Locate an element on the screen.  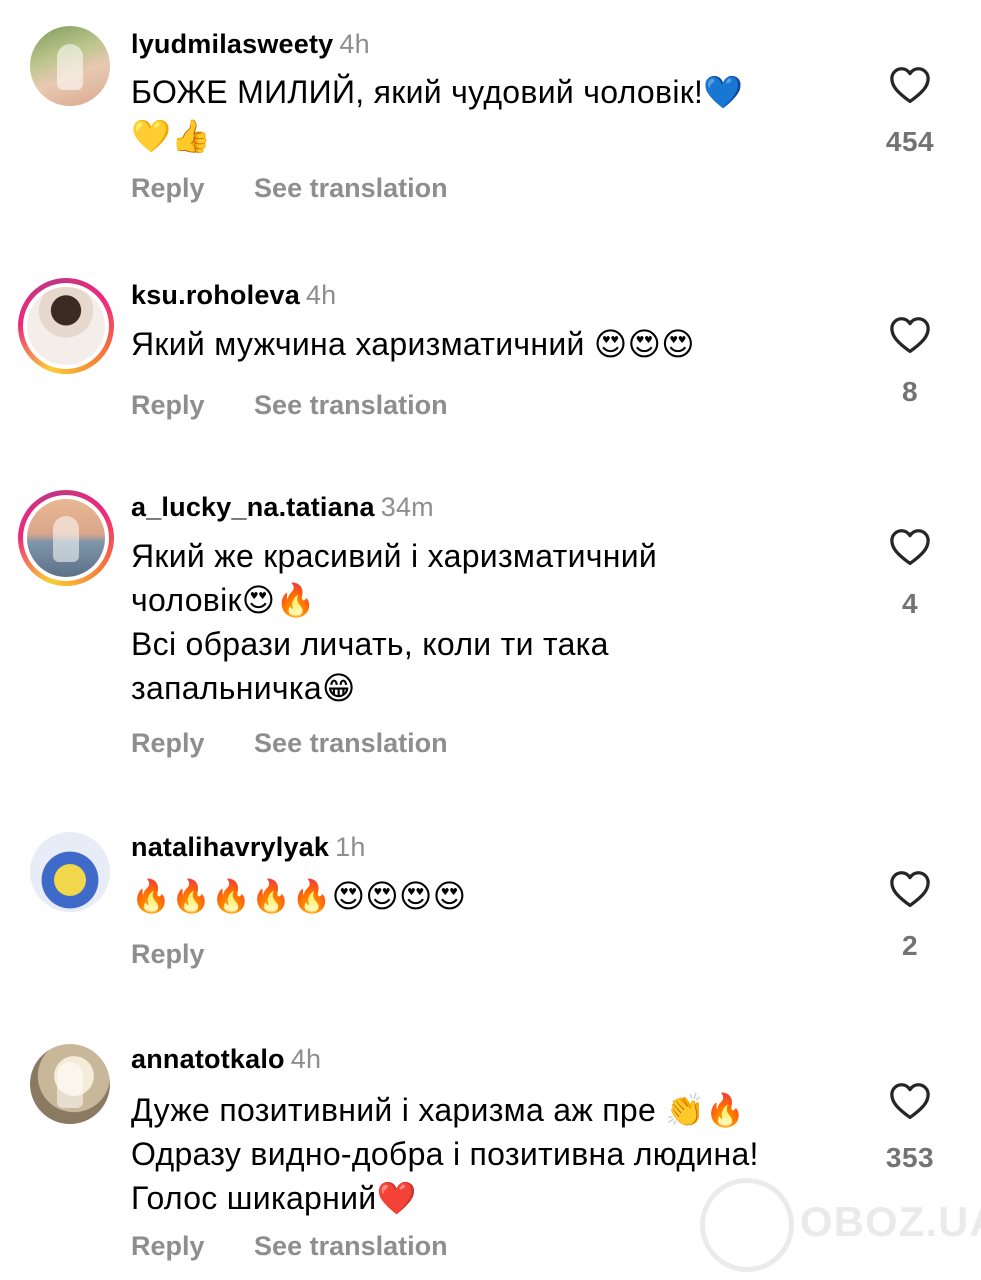
comment-actions: Reply is located at coordinates (189, 954).